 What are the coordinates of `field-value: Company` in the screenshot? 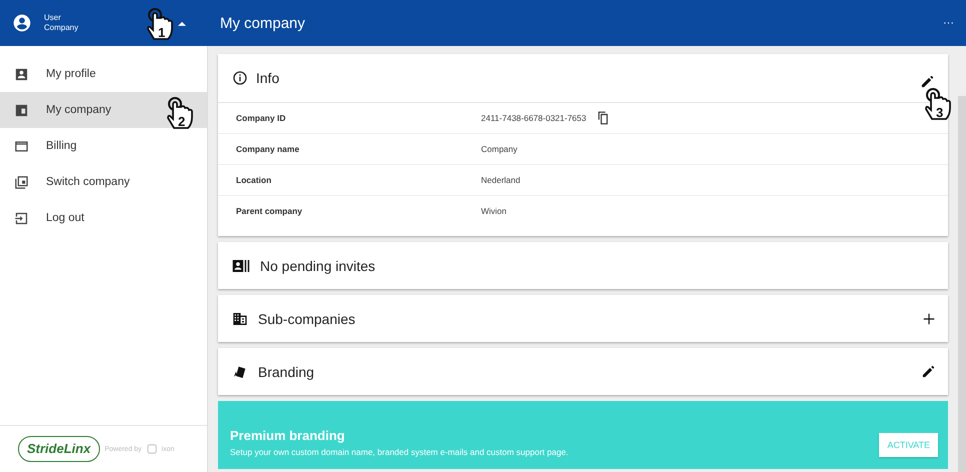 It's located at (499, 149).